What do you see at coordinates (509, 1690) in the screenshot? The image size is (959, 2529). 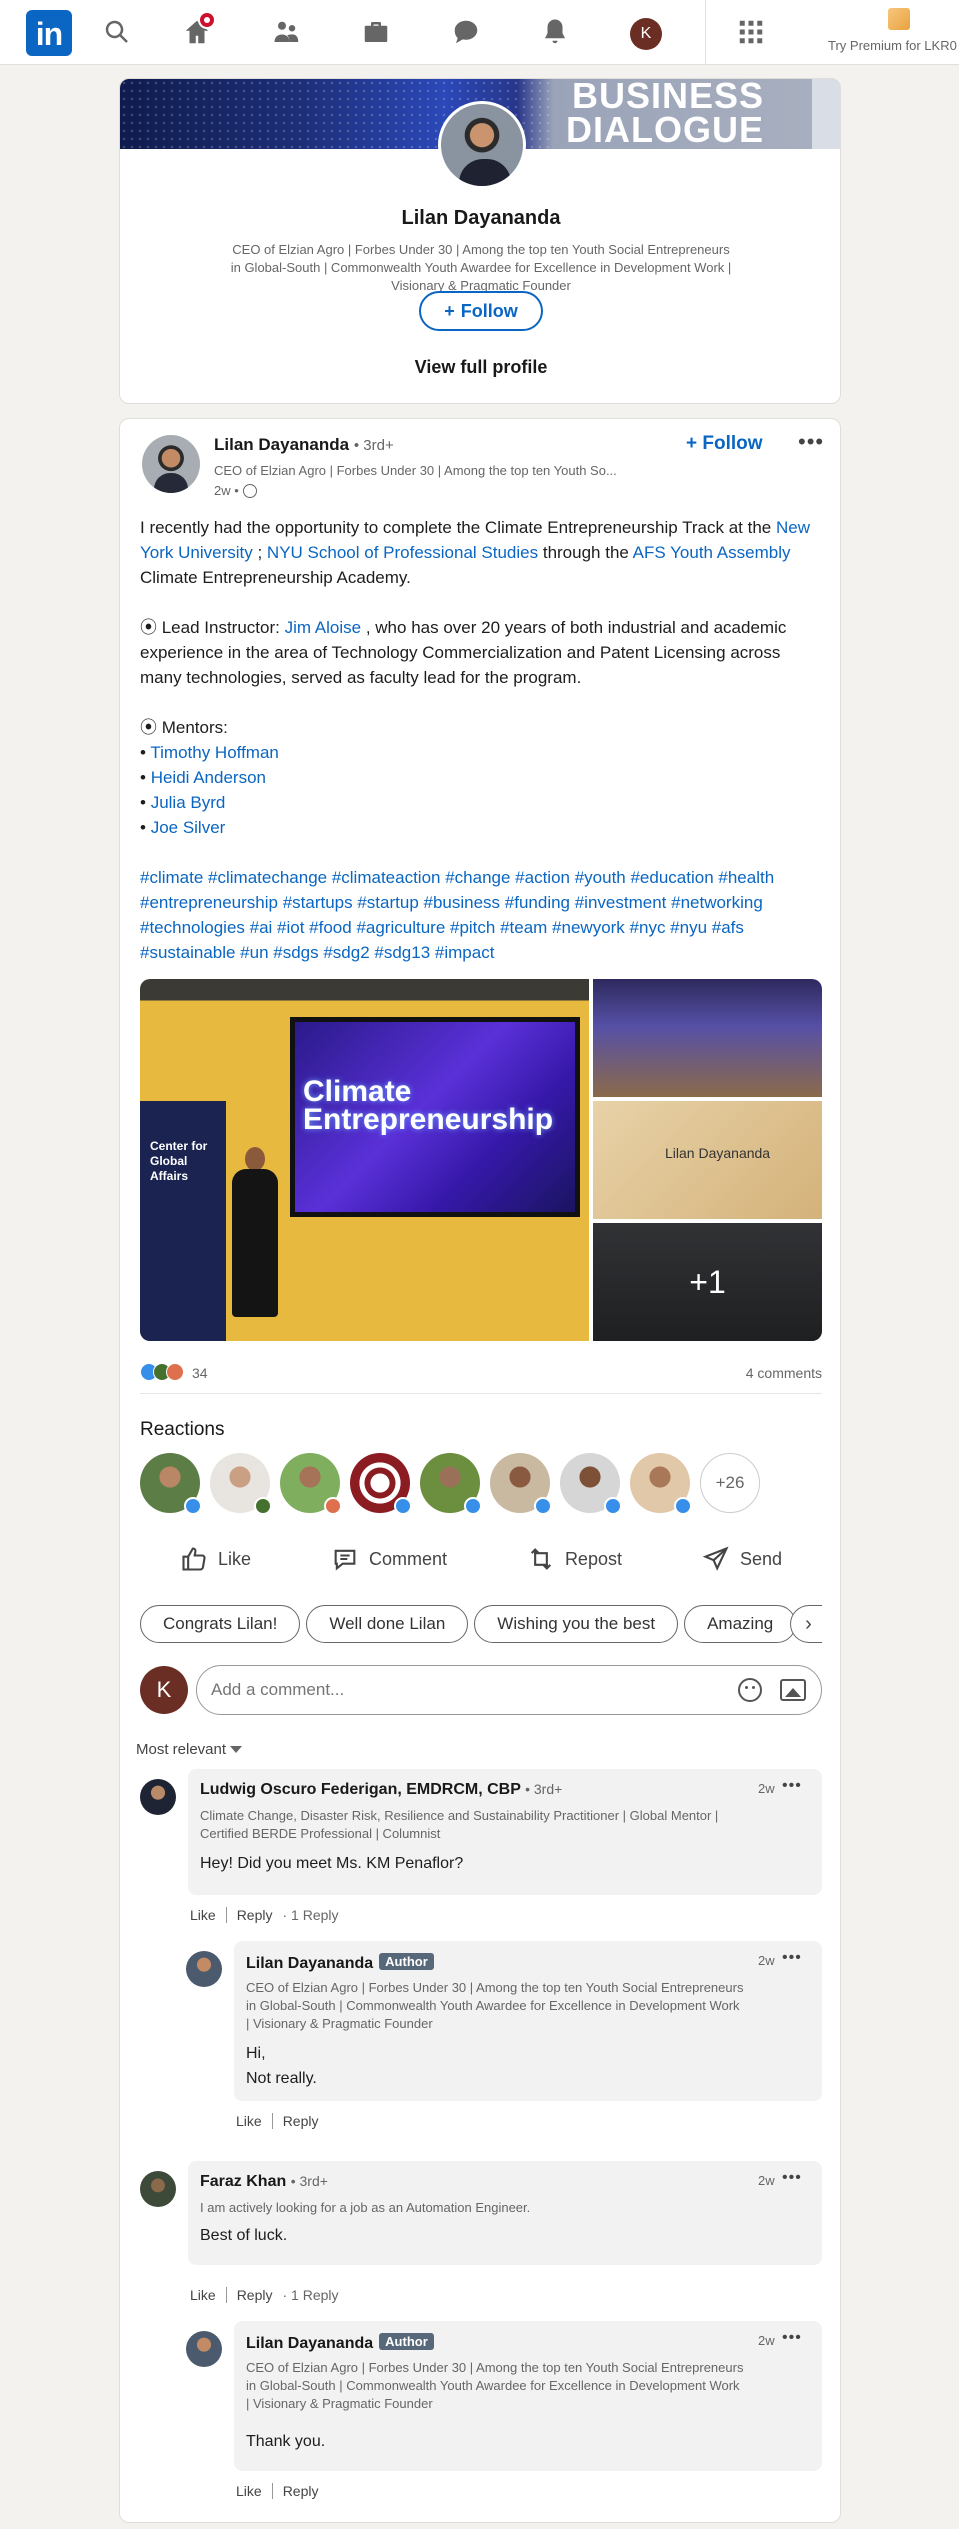 I see `comment-input` at bounding box center [509, 1690].